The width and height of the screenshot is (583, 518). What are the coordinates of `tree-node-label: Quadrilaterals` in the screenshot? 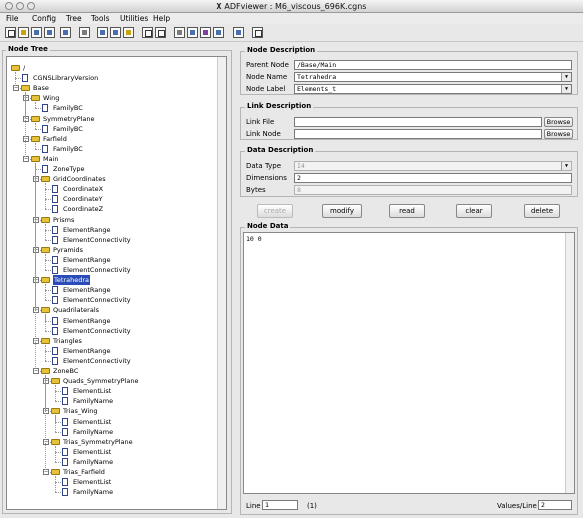 It's located at (76, 310).